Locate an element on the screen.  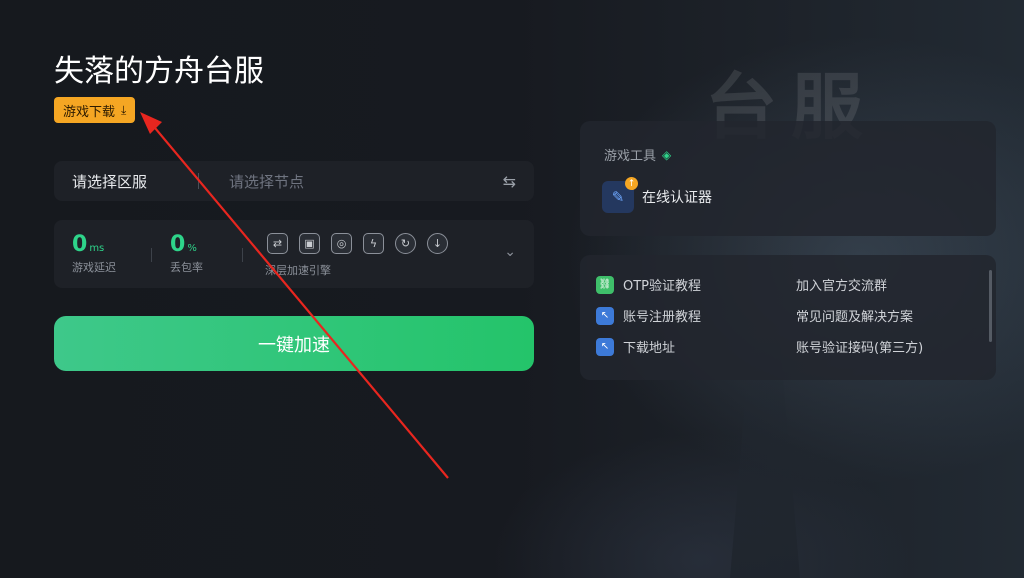
stats-panel: 0 ms 游戏延迟 0% 丢包率 ⇄ ▣ ◎ ϟ ↻ ↓ 深层加速引擎 ⌄ is located at coordinates (294, 254).